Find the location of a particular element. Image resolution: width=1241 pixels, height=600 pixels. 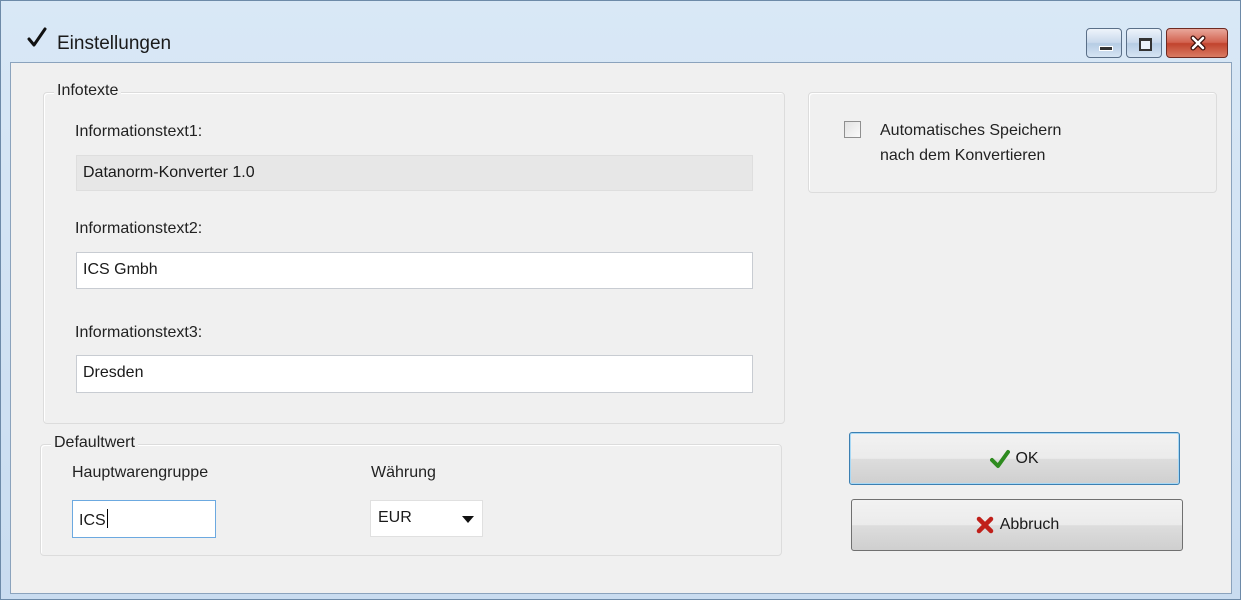

waehrung-value: EUR is located at coordinates (395, 517).